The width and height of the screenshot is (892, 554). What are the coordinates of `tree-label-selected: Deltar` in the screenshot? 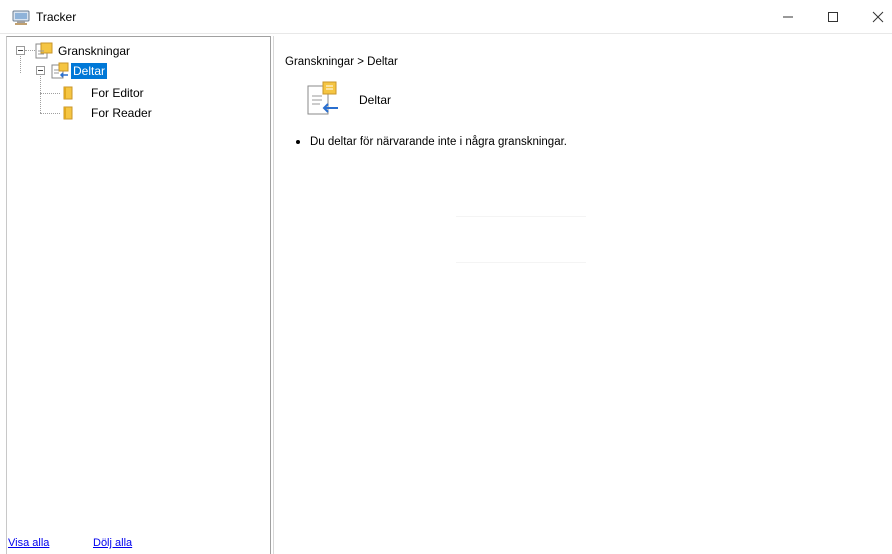 It's located at (89, 71).